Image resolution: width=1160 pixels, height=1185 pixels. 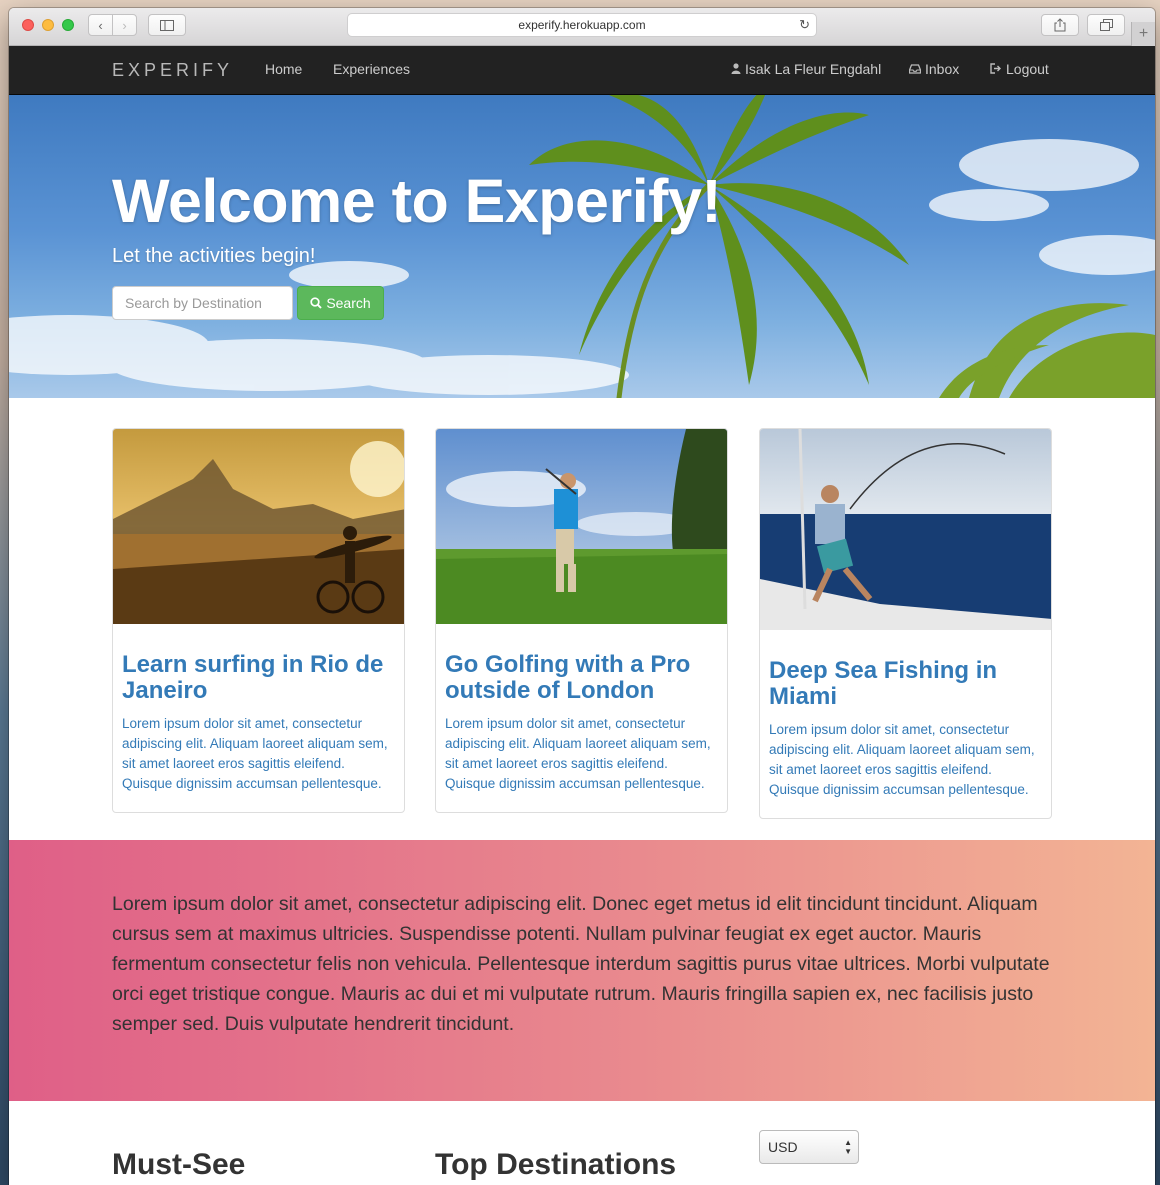 What do you see at coordinates (905, 684) in the screenshot?
I see `experience-title: Deep Sea Fishing in Miami` at bounding box center [905, 684].